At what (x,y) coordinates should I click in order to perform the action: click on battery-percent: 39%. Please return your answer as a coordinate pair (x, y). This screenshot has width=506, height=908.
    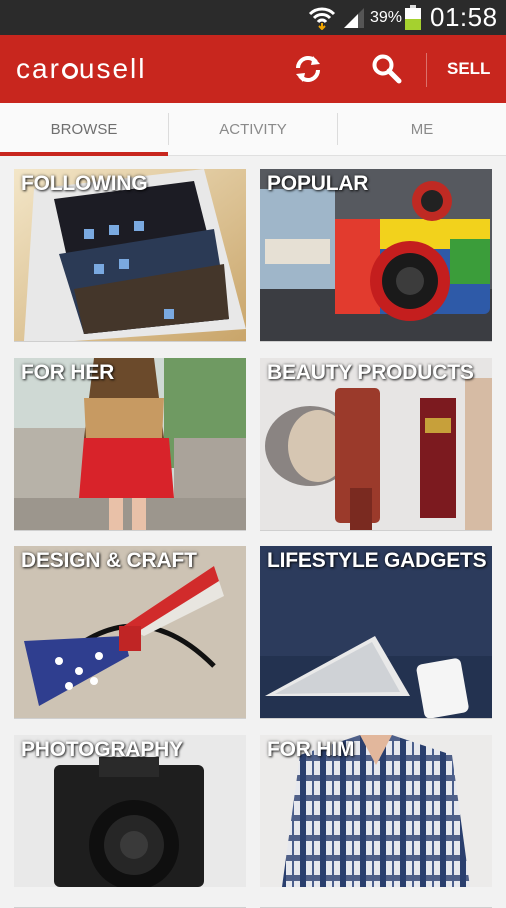
    Looking at the image, I should click on (386, 17).